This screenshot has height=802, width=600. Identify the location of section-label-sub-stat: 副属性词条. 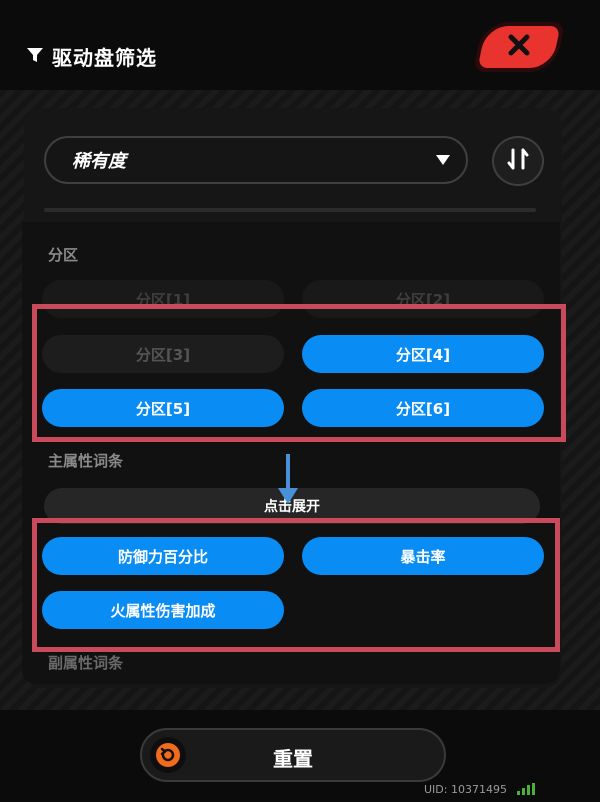
(86, 663).